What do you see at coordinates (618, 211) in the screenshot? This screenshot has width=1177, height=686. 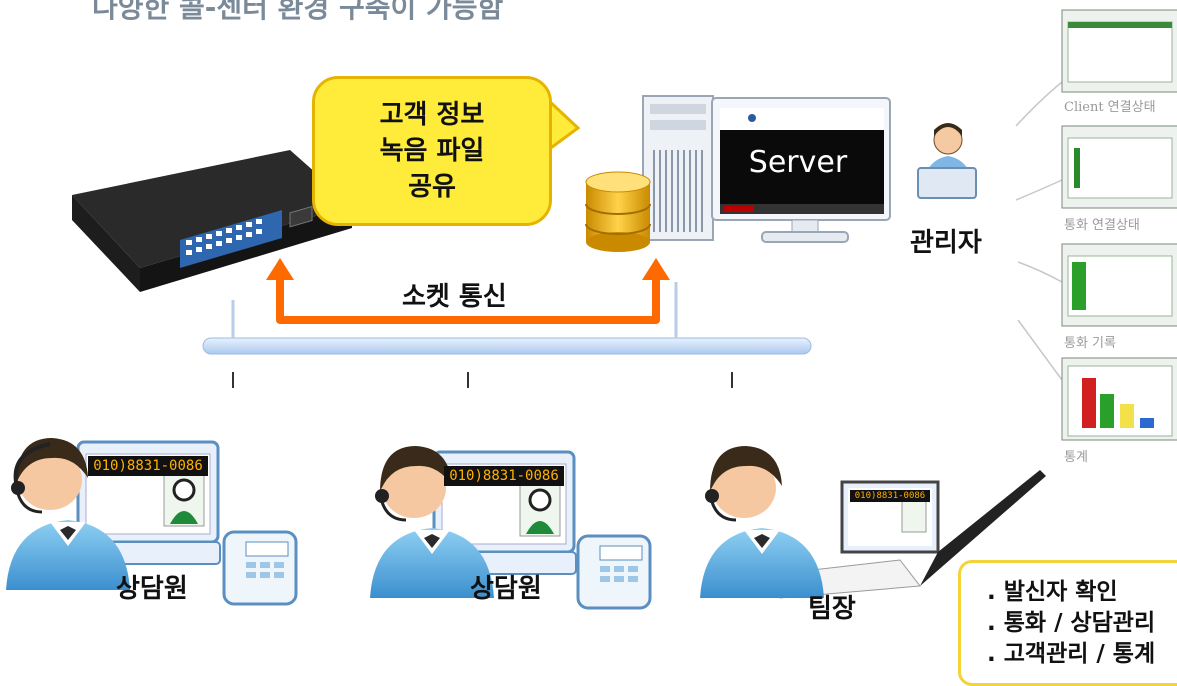 I see `database-icon` at bounding box center [618, 211].